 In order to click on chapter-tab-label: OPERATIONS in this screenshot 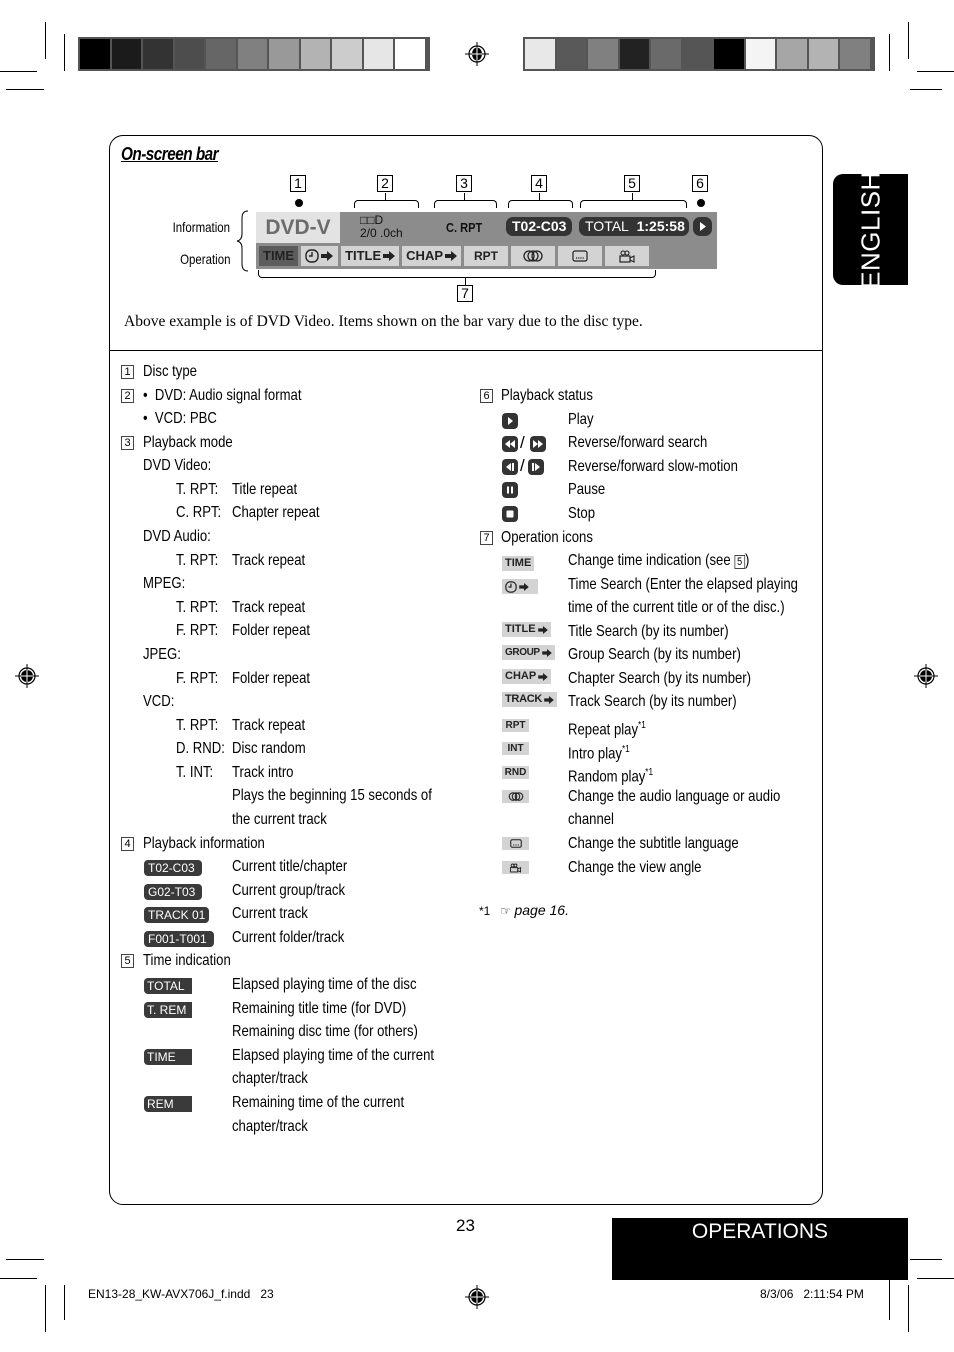, I will do `click(760, 1231)`.